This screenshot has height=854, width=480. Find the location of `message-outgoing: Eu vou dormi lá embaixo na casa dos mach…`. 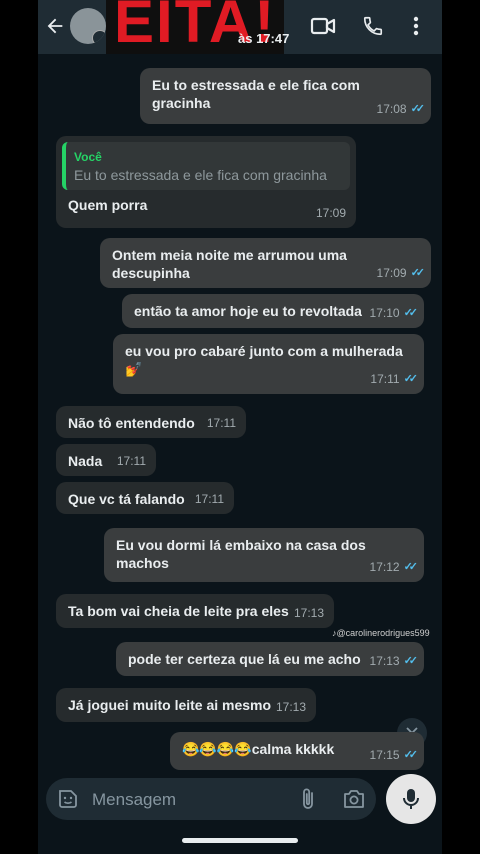

message-outgoing: Eu vou dormi lá embaixo na casa dos mach… is located at coordinates (264, 555).